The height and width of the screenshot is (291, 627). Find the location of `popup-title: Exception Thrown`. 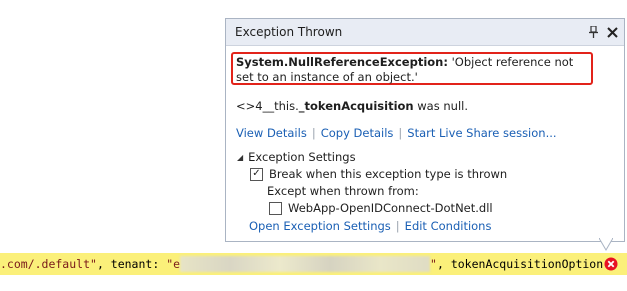

popup-title: Exception Thrown is located at coordinates (289, 32).